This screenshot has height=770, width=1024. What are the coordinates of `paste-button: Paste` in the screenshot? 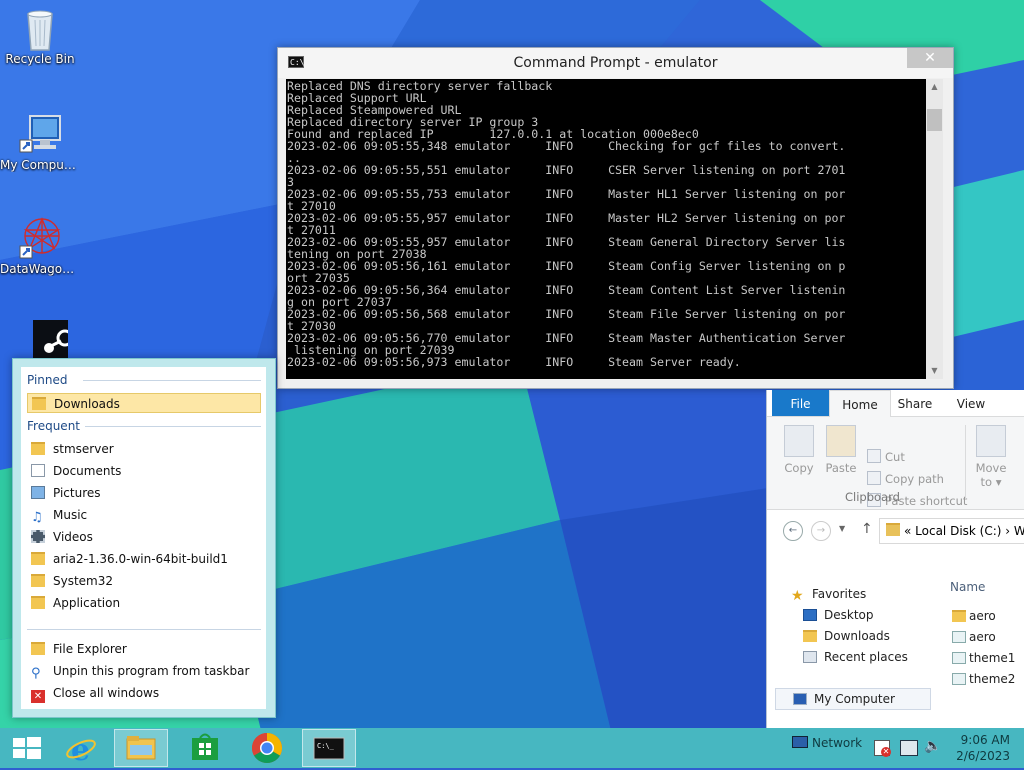 It's located at (841, 450).